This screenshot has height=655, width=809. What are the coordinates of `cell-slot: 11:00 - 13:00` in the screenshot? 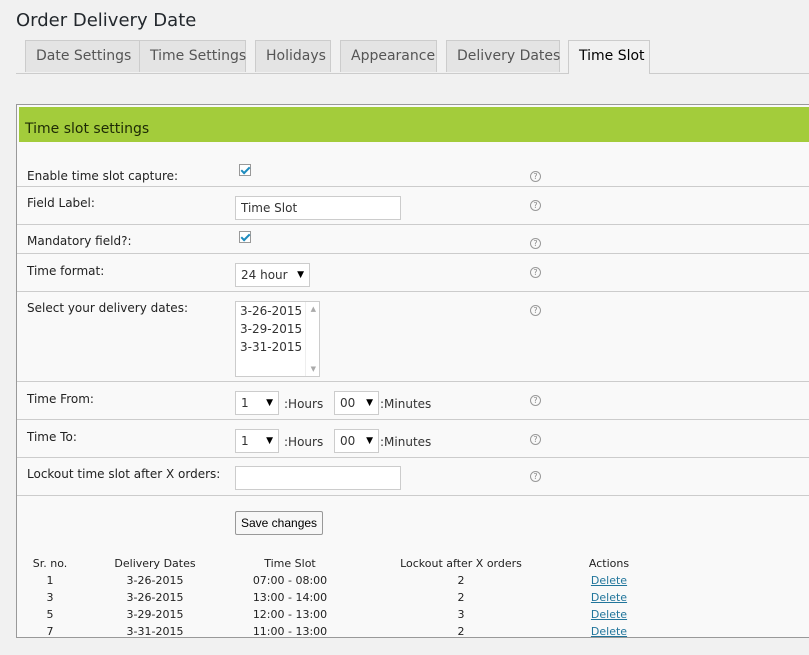 It's located at (290, 631).